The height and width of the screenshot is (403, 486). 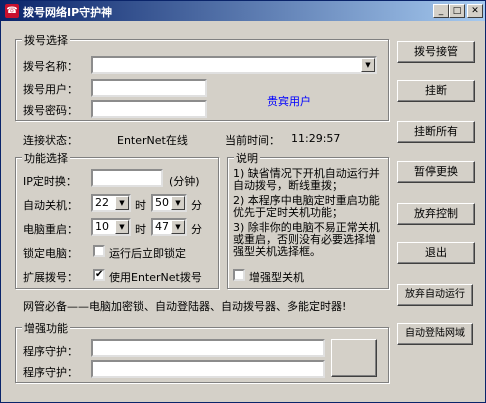 What do you see at coordinates (306, 206) in the screenshot?
I see `note-2: 2) 本程序中电脑定时重启功能优先于定时关机功能；` at bounding box center [306, 206].